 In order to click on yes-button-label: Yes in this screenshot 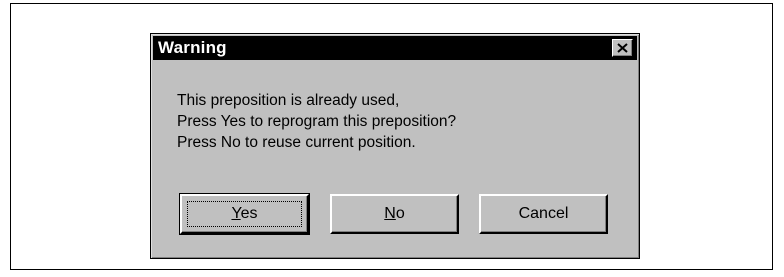, I will do `click(244, 213)`.